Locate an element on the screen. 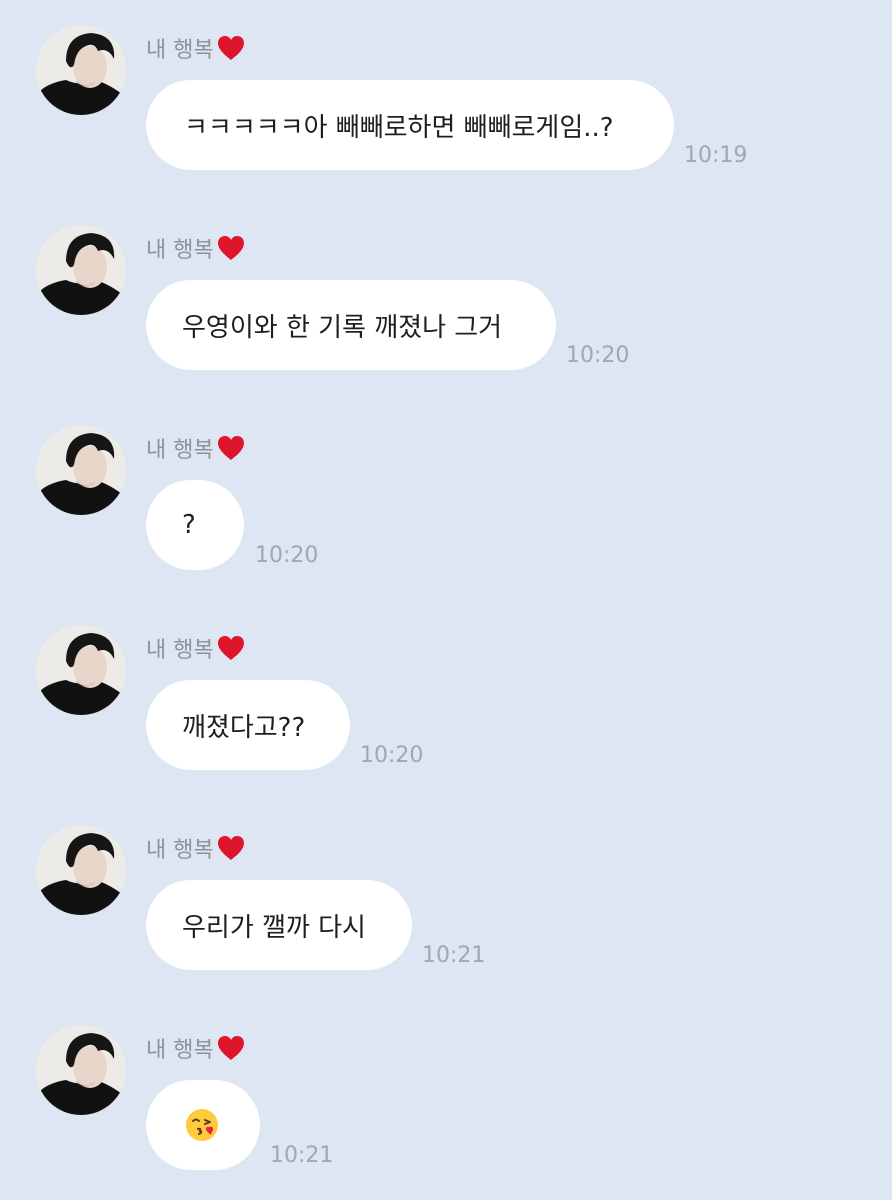  message-row: 내 행복 깨졌다고?? 10:20 is located at coordinates (446, 700).